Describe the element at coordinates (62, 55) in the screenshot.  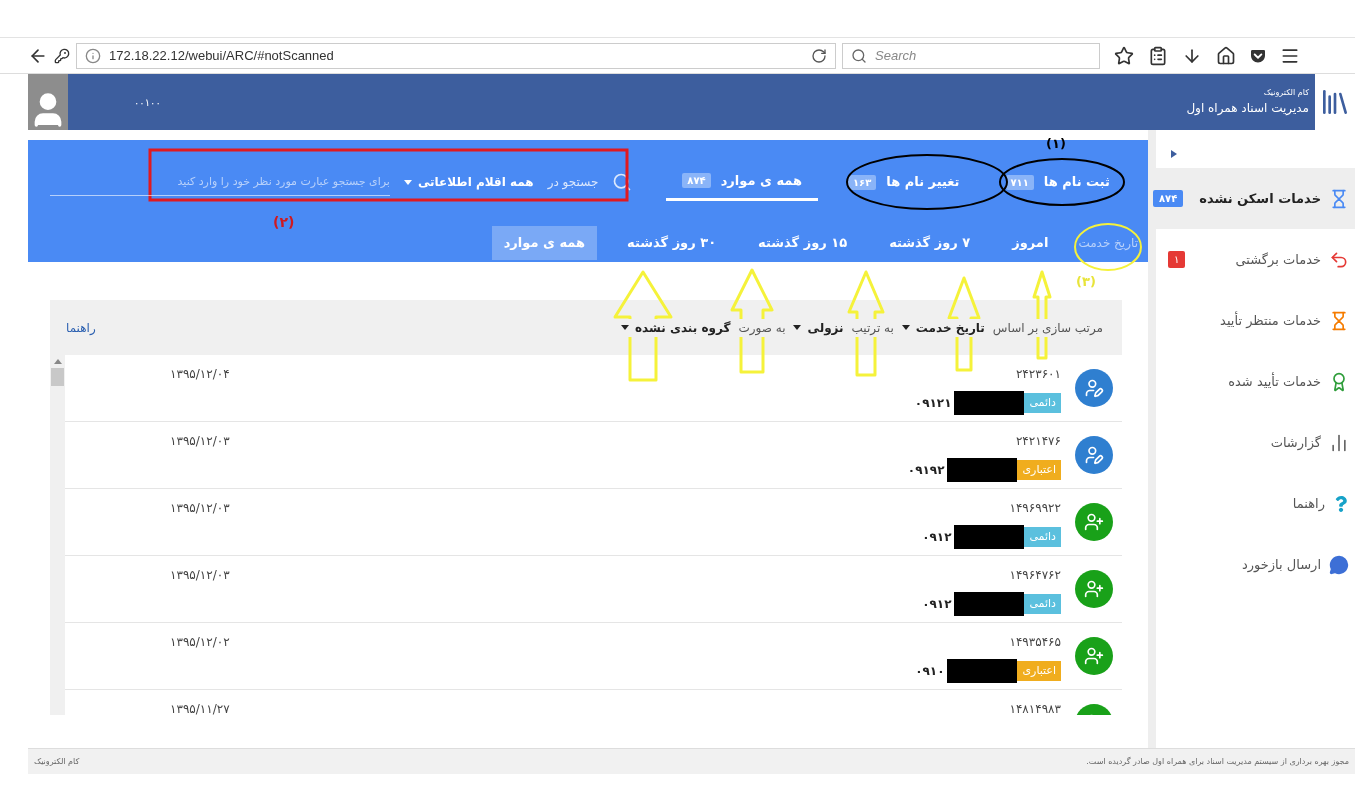
I see `key-icon` at that location.